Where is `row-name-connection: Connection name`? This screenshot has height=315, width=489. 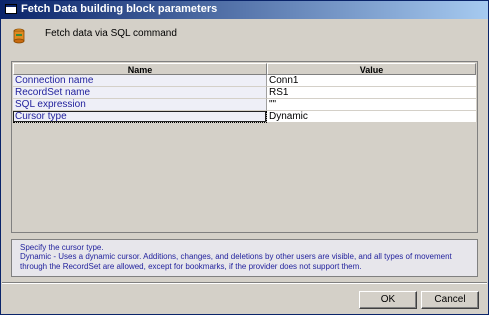
row-name-connection: Connection name is located at coordinates (140, 81).